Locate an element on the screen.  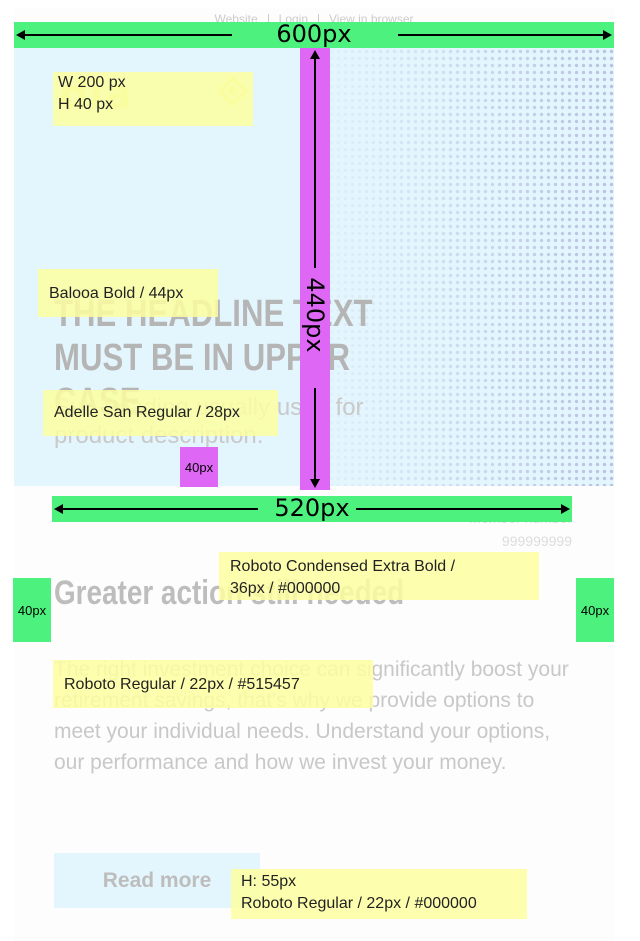
button-font-note: Roboto Regular / 22px / #000000 is located at coordinates (359, 903).